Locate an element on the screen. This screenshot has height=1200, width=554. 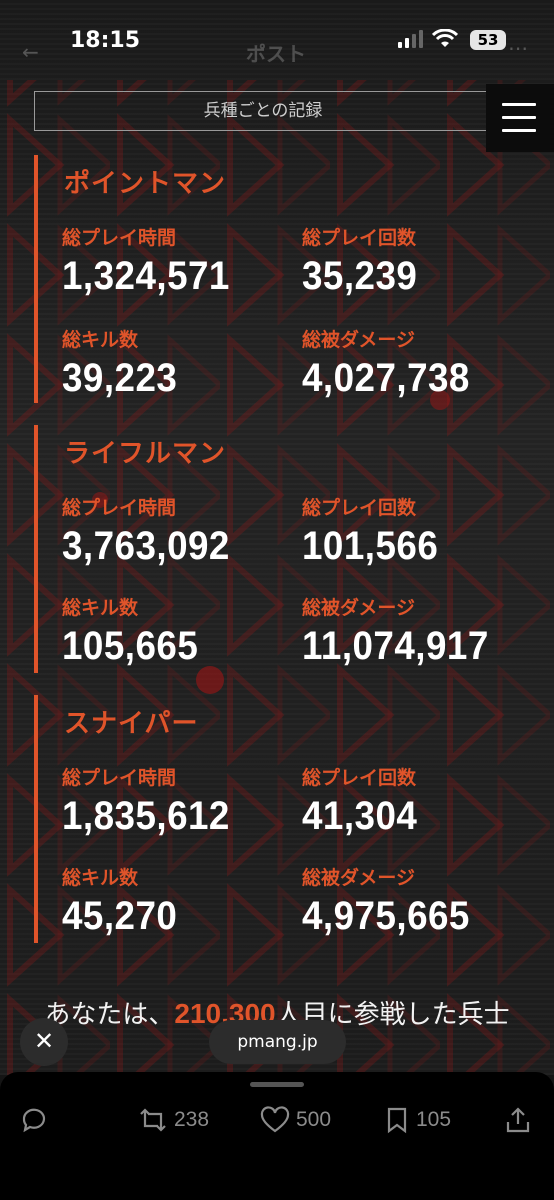
stat-kills: 総キル数 39,223 is located at coordinates (124, 362).